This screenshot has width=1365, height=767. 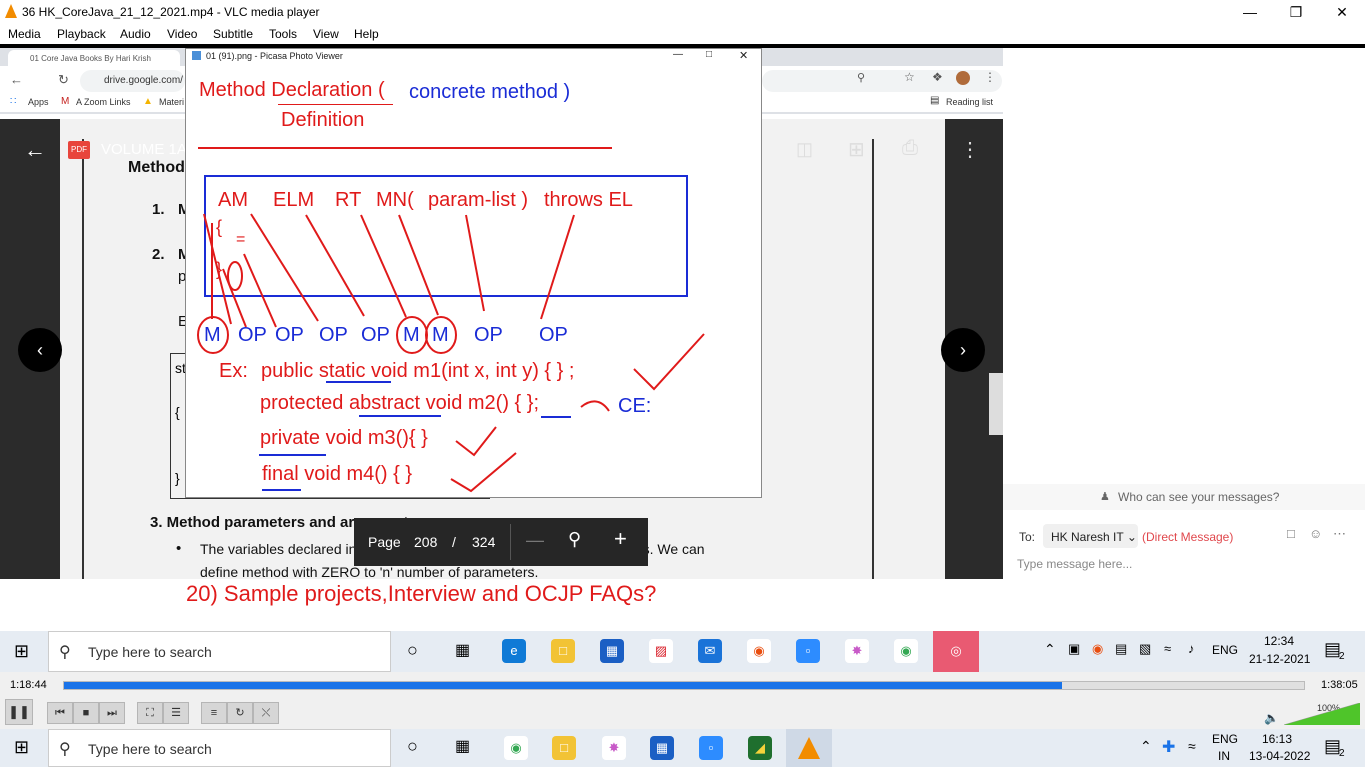 What do you see at coordinates (233, 34) in the screenshot?
I see `menu-subtitle: Subtitle` at bounding box center [233, 34].